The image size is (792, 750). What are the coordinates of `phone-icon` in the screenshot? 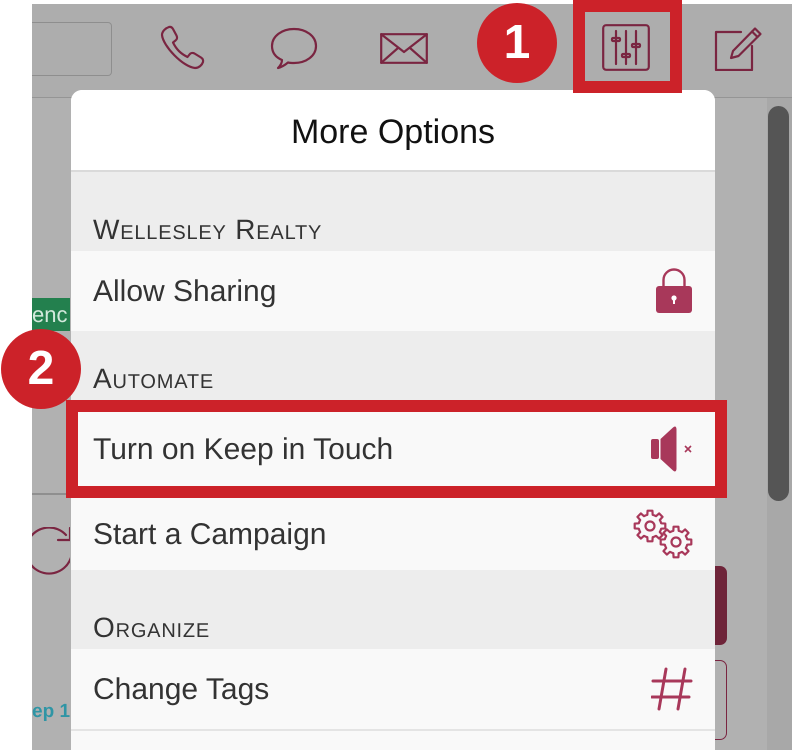 It's located at (182, 48).